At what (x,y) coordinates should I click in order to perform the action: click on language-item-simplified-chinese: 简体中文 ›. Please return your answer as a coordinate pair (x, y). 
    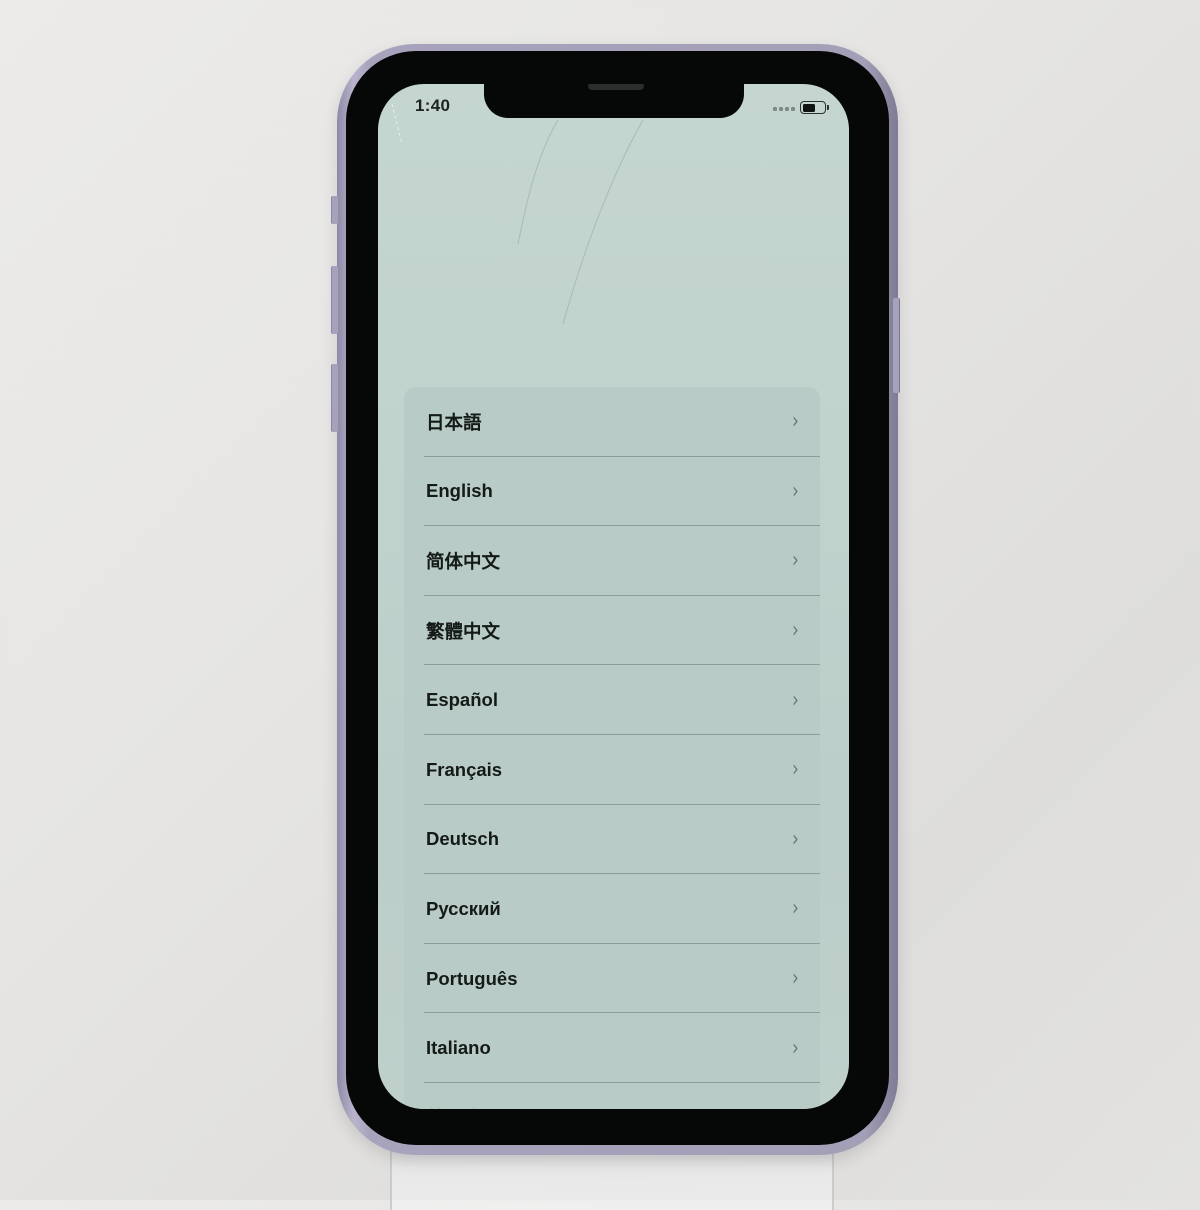
    Looking at the image, I should click on (612, 561).